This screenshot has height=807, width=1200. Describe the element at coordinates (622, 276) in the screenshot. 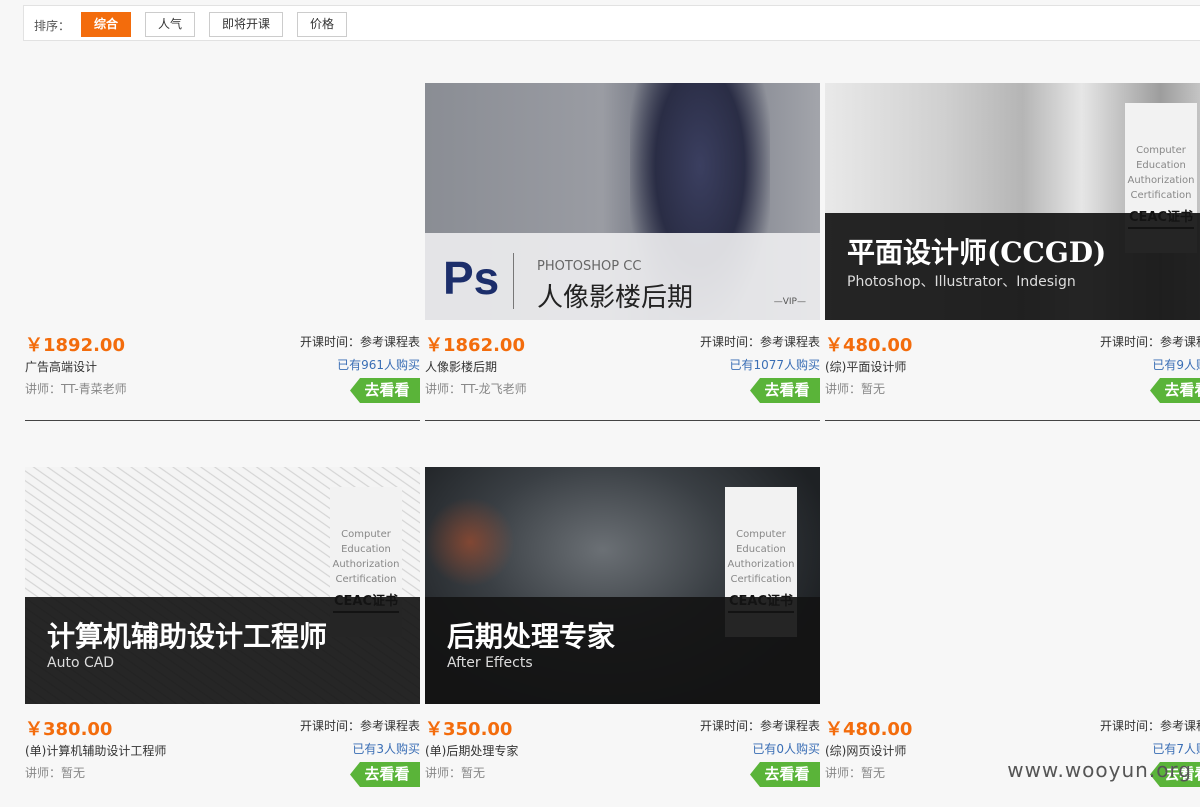

I see `ps-banner: Ps PHOTOSHOP CC 人像影楼后期 —VIP—` at that location.